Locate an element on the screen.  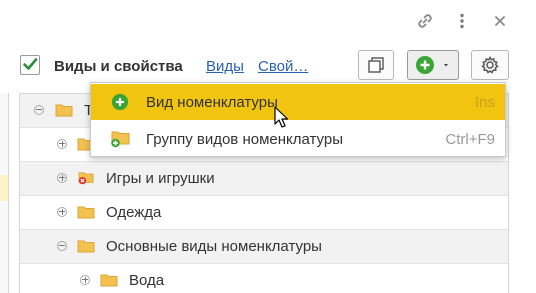
tree-row-label: Одежда is located at coordinates (134, 212).